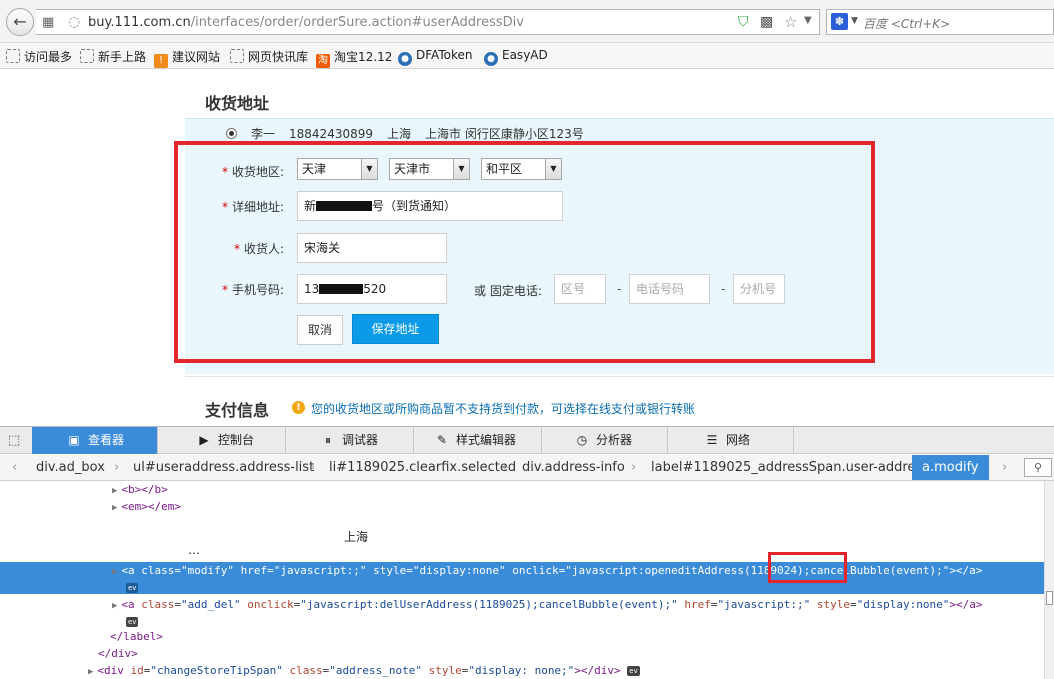  Describe the element at coordinates (253, 207) in the screenshot. I see `detail-address-label: * 详细地址:` at that location.